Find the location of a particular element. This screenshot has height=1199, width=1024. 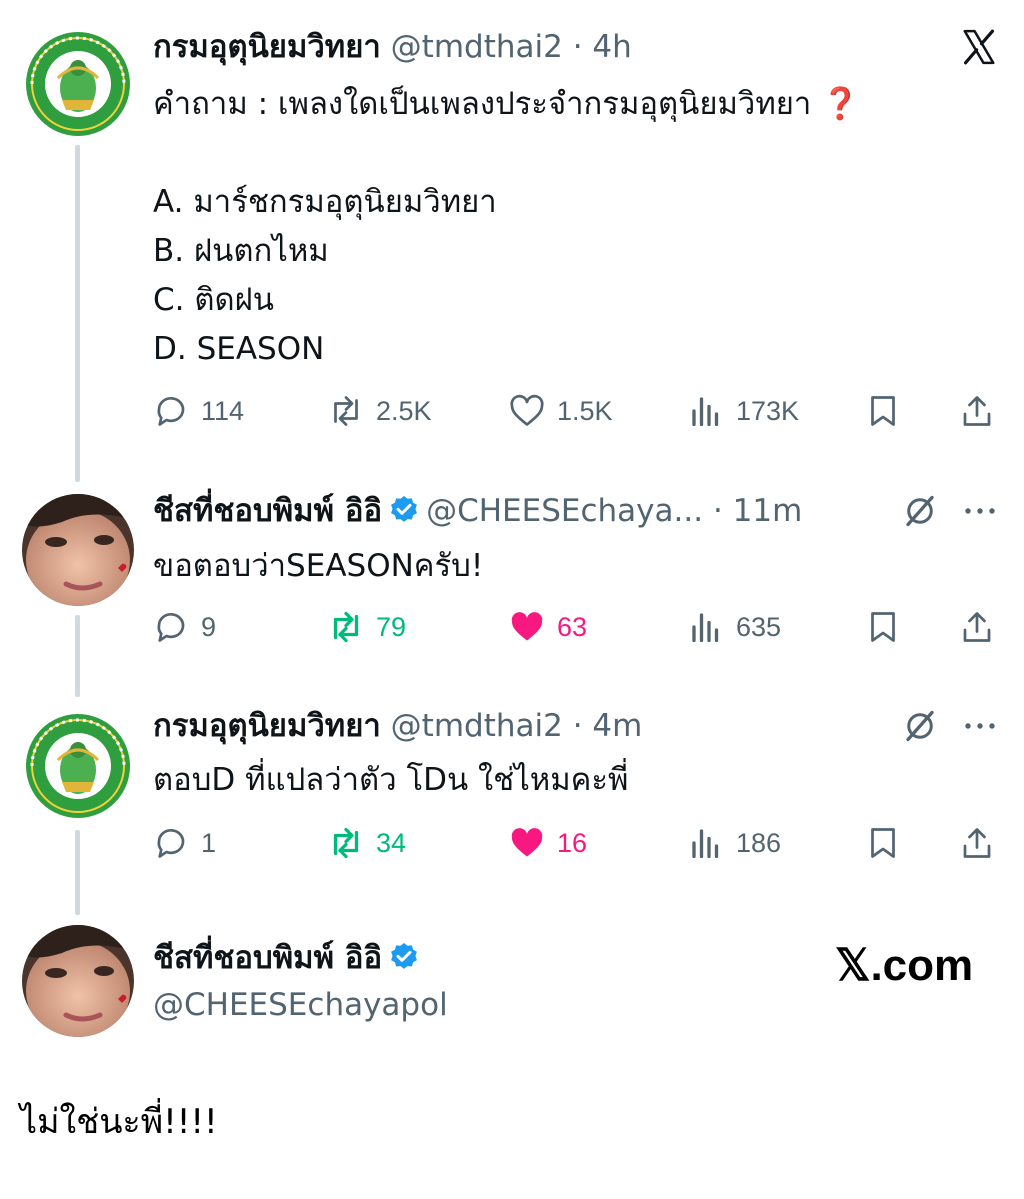

reply-button: 1 is located at coordinates (184, 843).